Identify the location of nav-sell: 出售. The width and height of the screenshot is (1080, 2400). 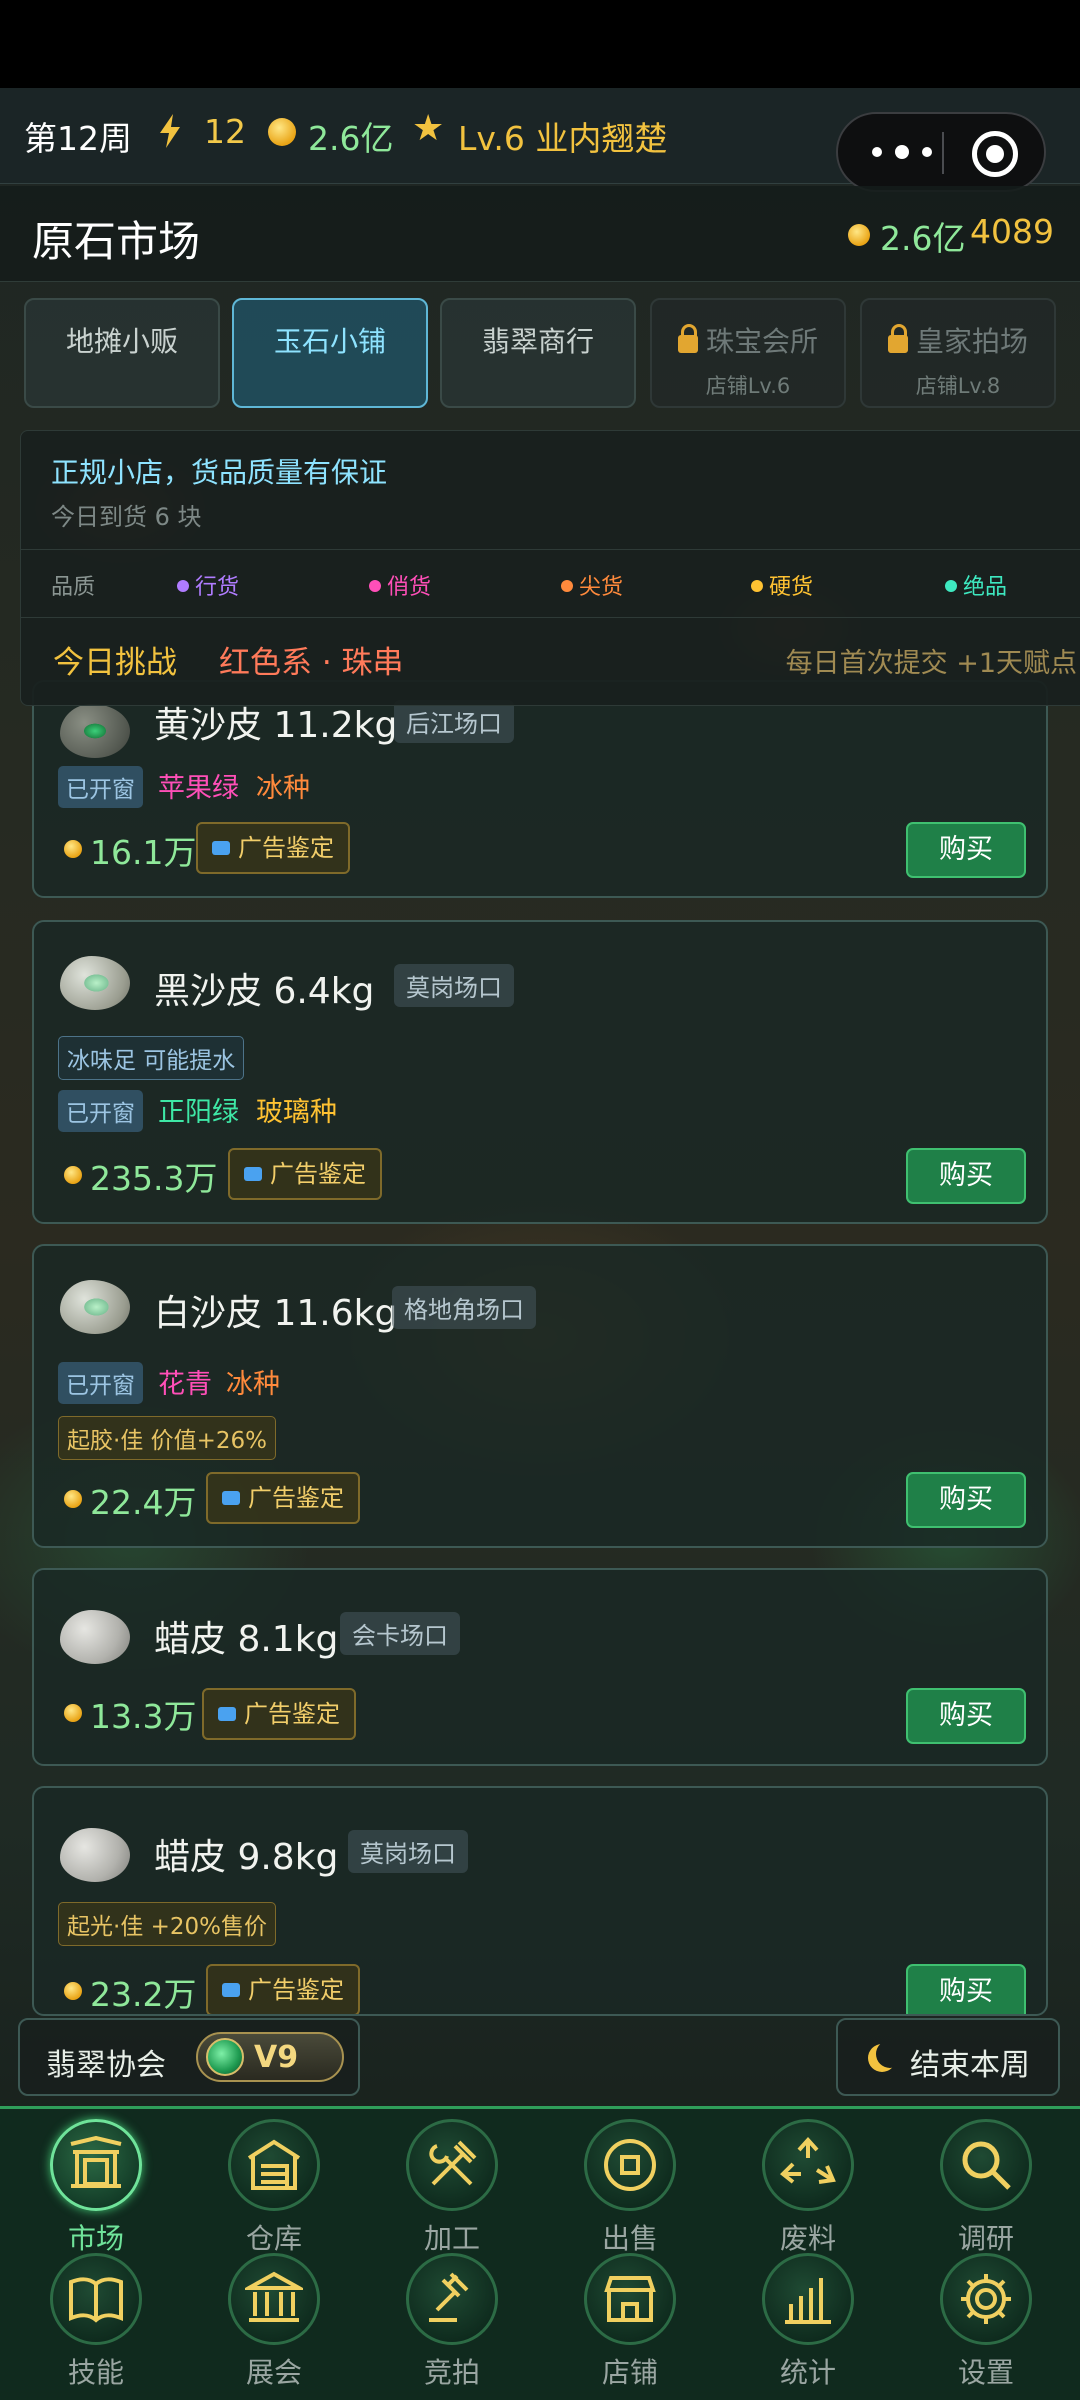
(630, 2187).